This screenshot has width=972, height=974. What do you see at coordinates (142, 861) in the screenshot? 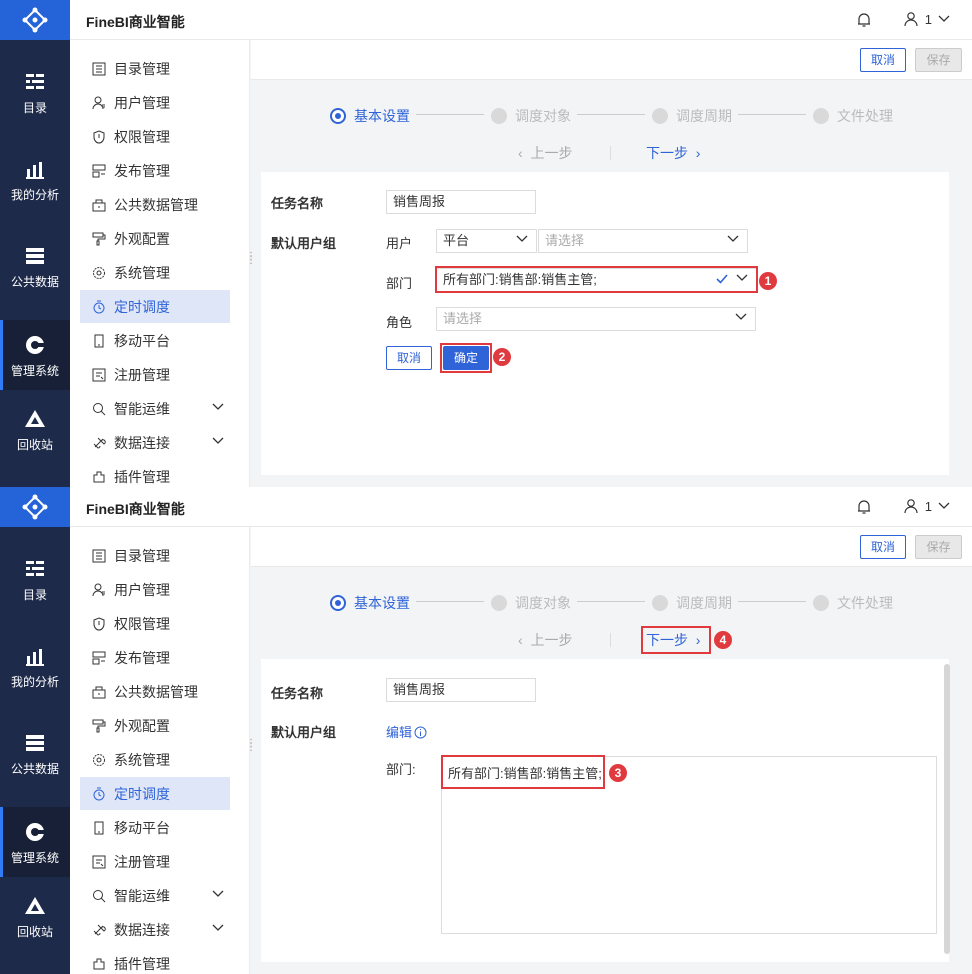
I see `menu-item-label: 注册管理` at bounding box center [142, 861].